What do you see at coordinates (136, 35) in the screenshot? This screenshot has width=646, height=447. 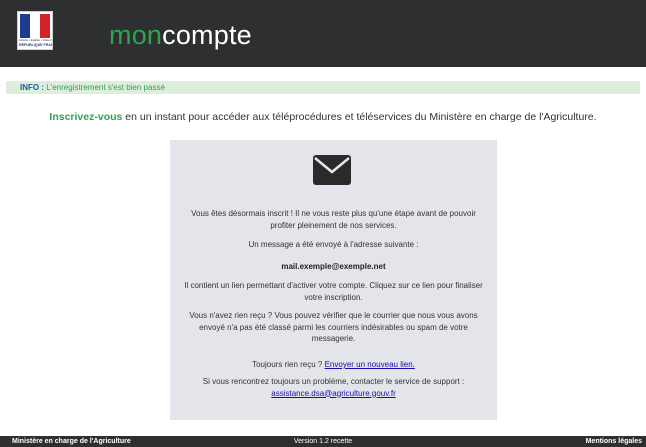 I see `brand-mon: mon` at bounding box center [136, 35].